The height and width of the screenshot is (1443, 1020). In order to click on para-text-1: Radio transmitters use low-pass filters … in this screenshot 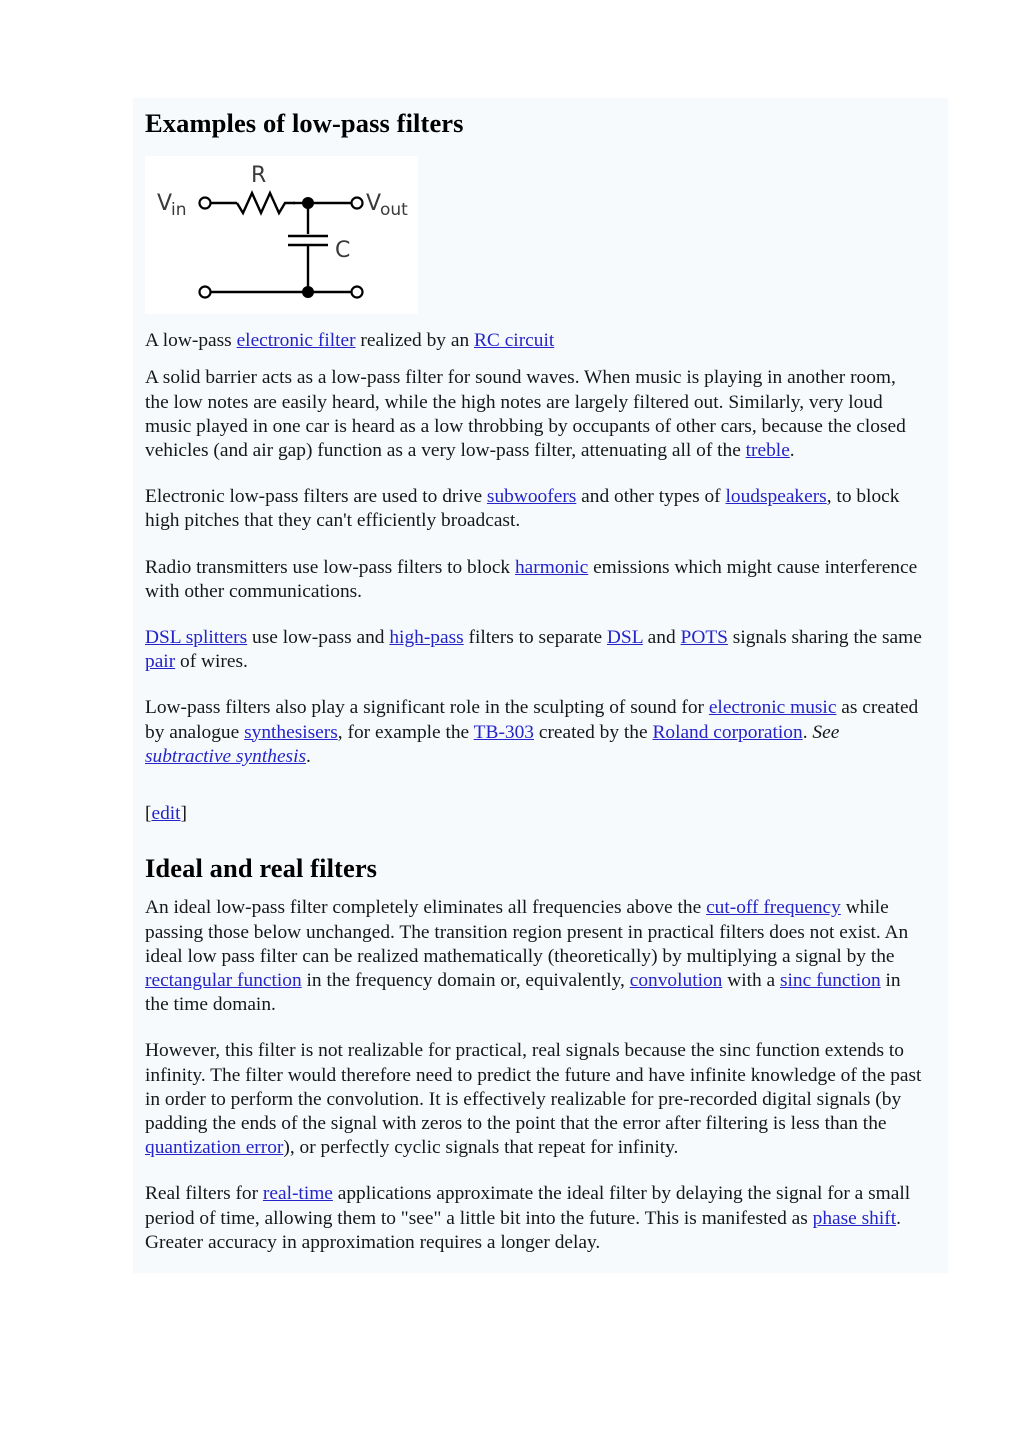, I will do `click(330, 567)`.